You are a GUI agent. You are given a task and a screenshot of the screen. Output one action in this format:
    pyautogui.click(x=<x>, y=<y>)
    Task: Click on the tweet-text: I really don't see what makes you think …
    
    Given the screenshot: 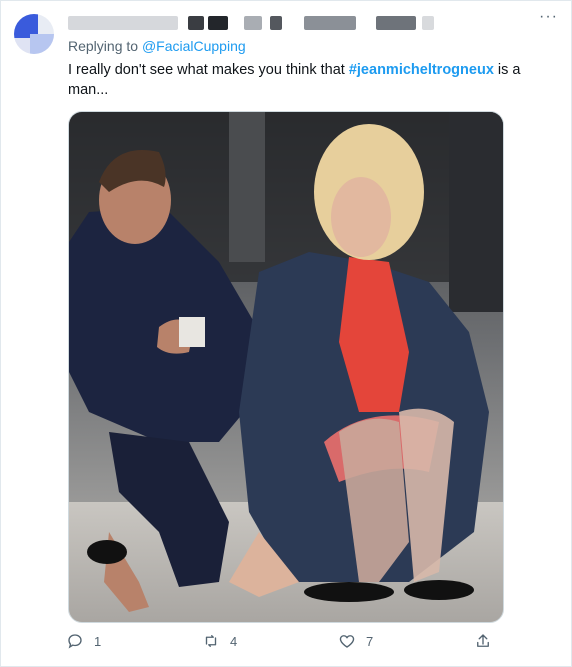 What is the action you would take?
    pyautogui.click(x=308, y=80)
    